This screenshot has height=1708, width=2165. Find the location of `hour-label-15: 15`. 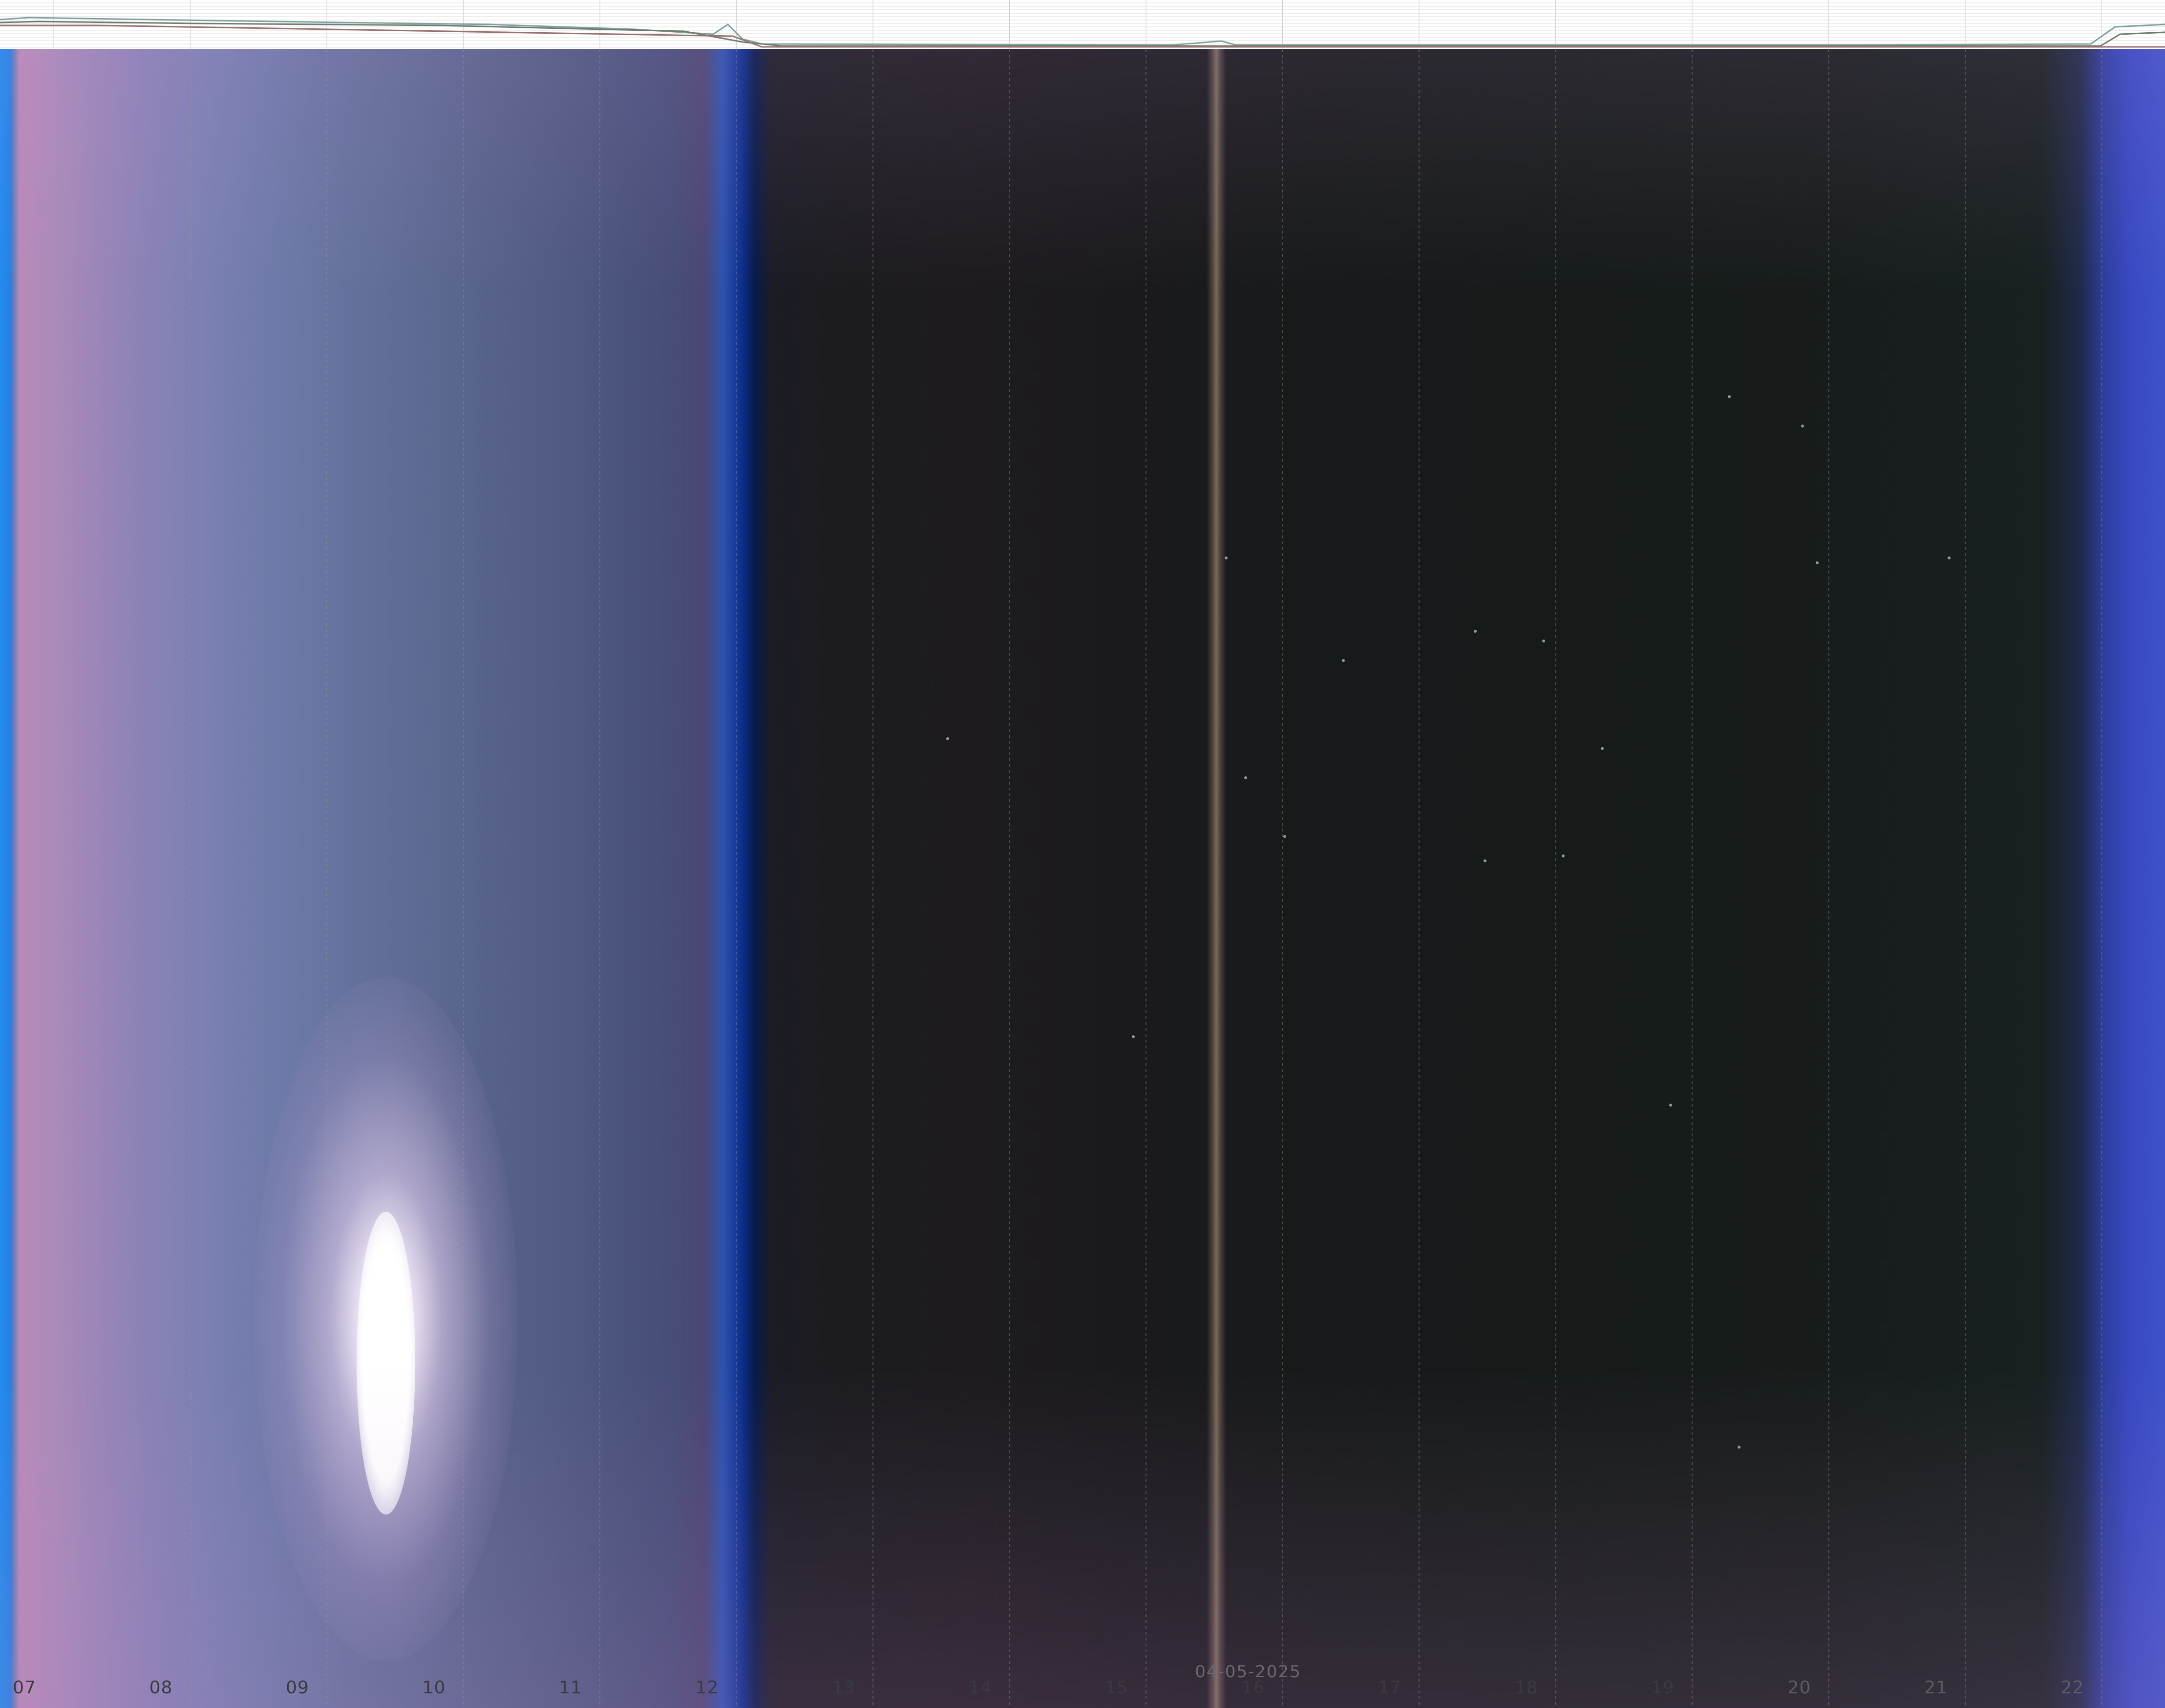

hour-label-15: 15 is located at coordinates (1116, 1688).